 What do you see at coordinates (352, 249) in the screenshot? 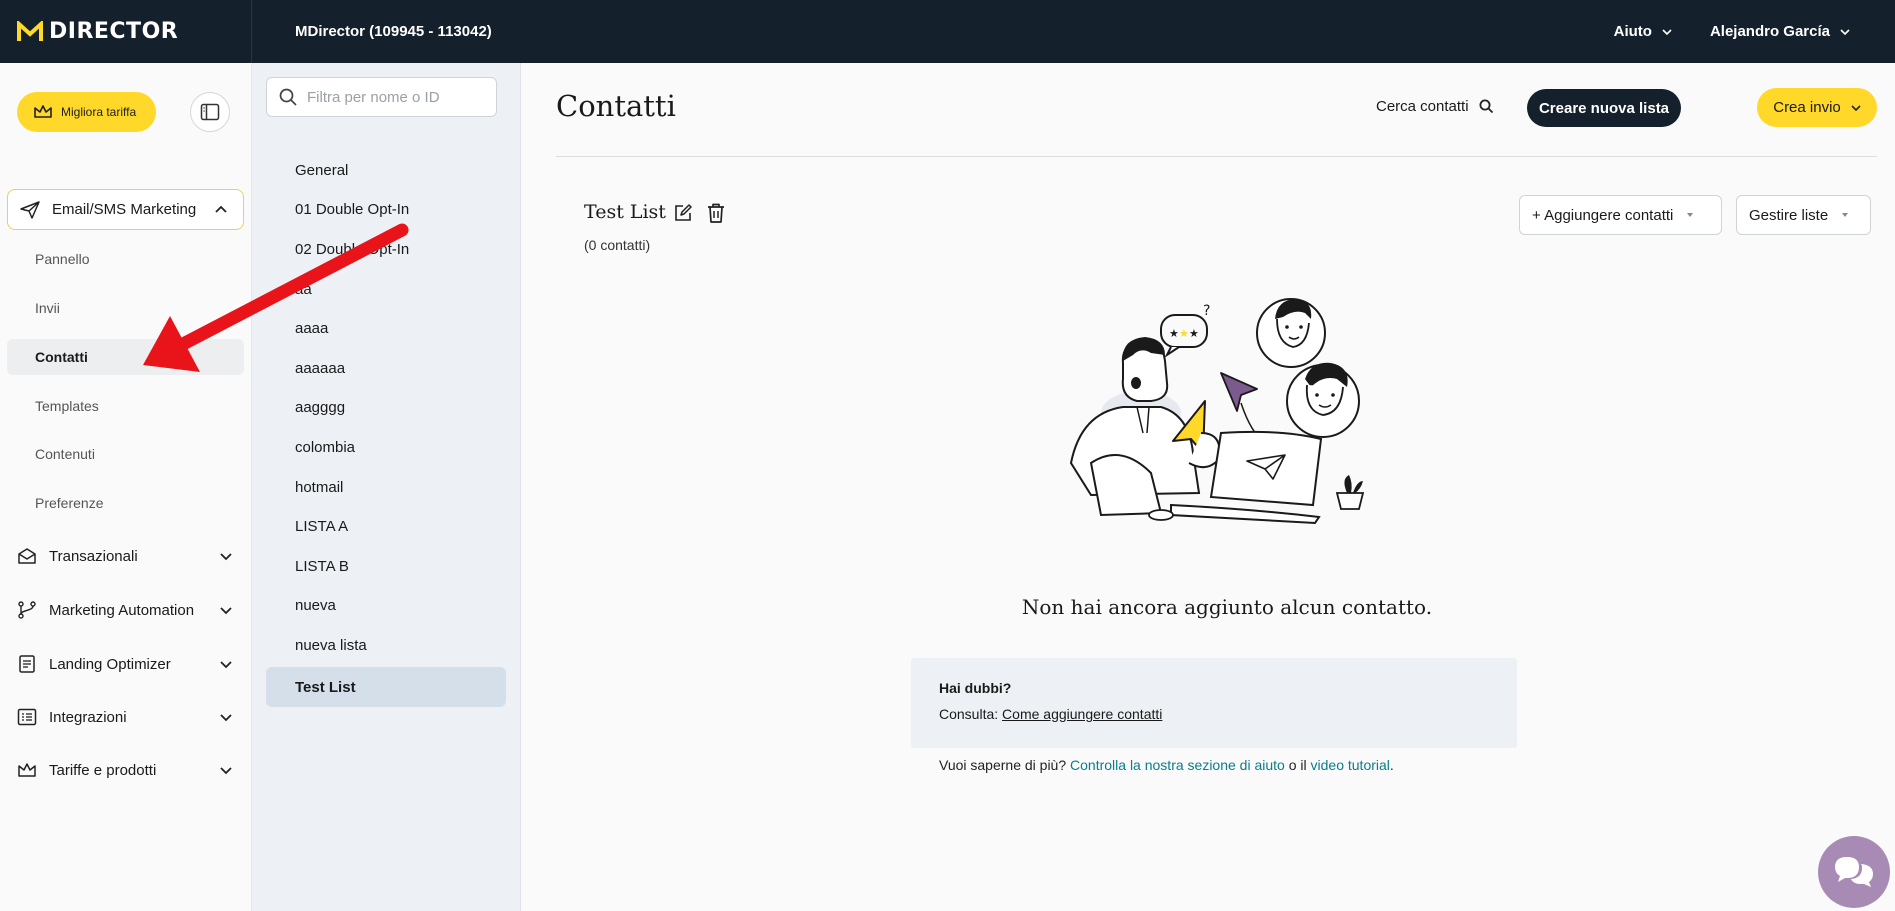
I see `list-item: 02 Double Opt-In` at bounding box center [352, 249].